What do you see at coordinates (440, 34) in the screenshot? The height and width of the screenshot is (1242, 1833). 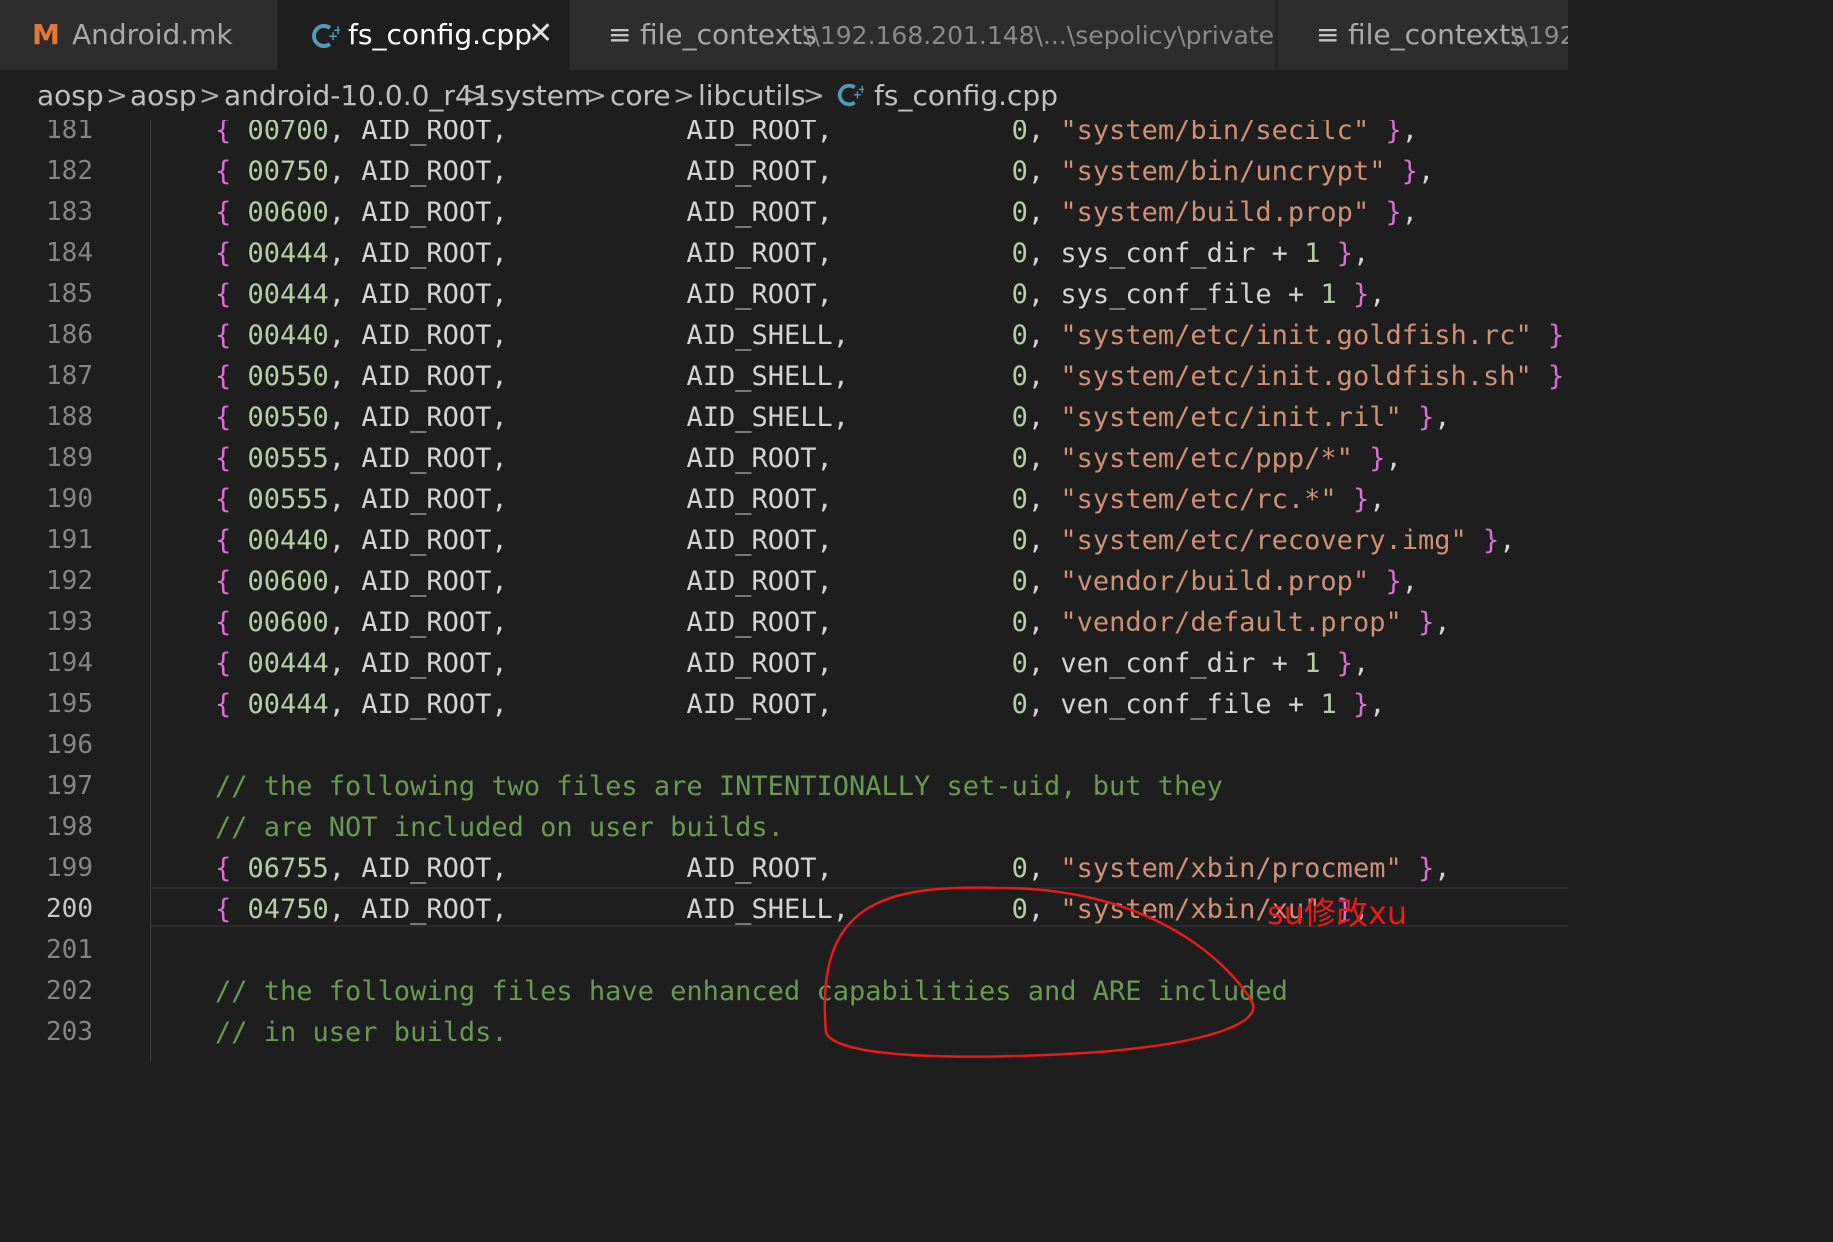 I see `tab-label: fs_config.cpp` at bounding box center [440, 34].